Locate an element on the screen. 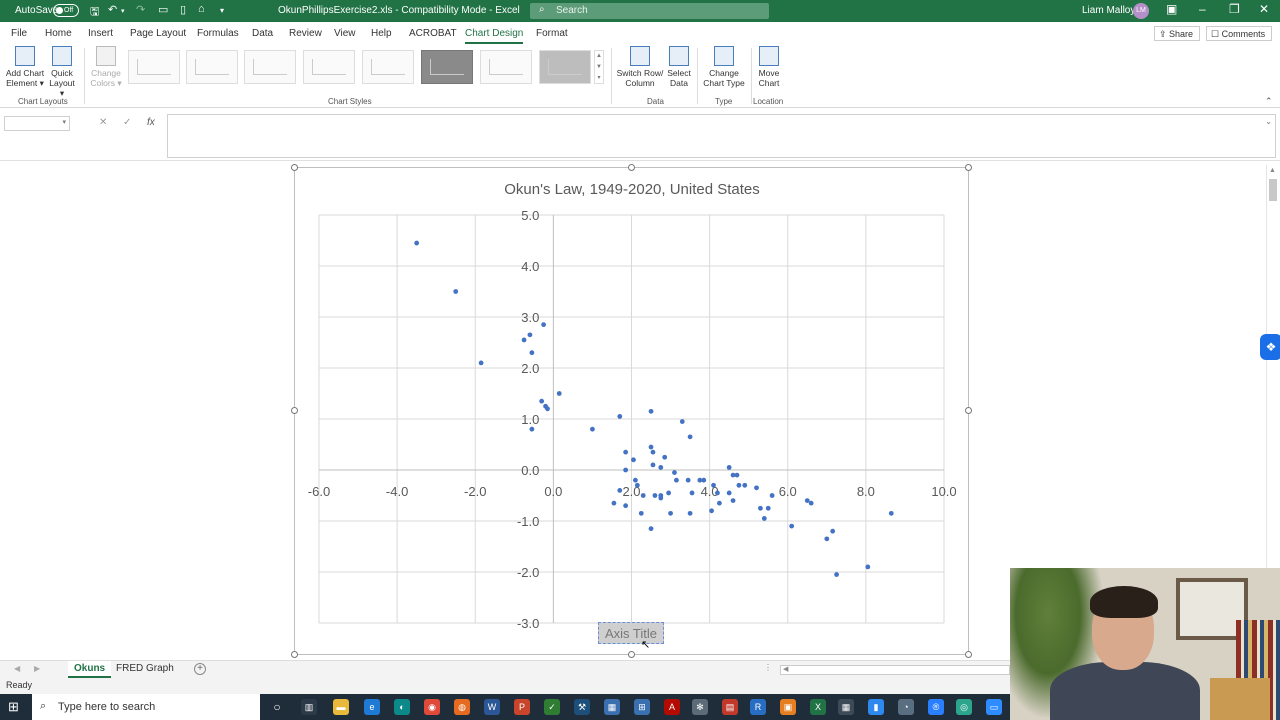  app-icon: ▤ is located at coordinates (730, 707).